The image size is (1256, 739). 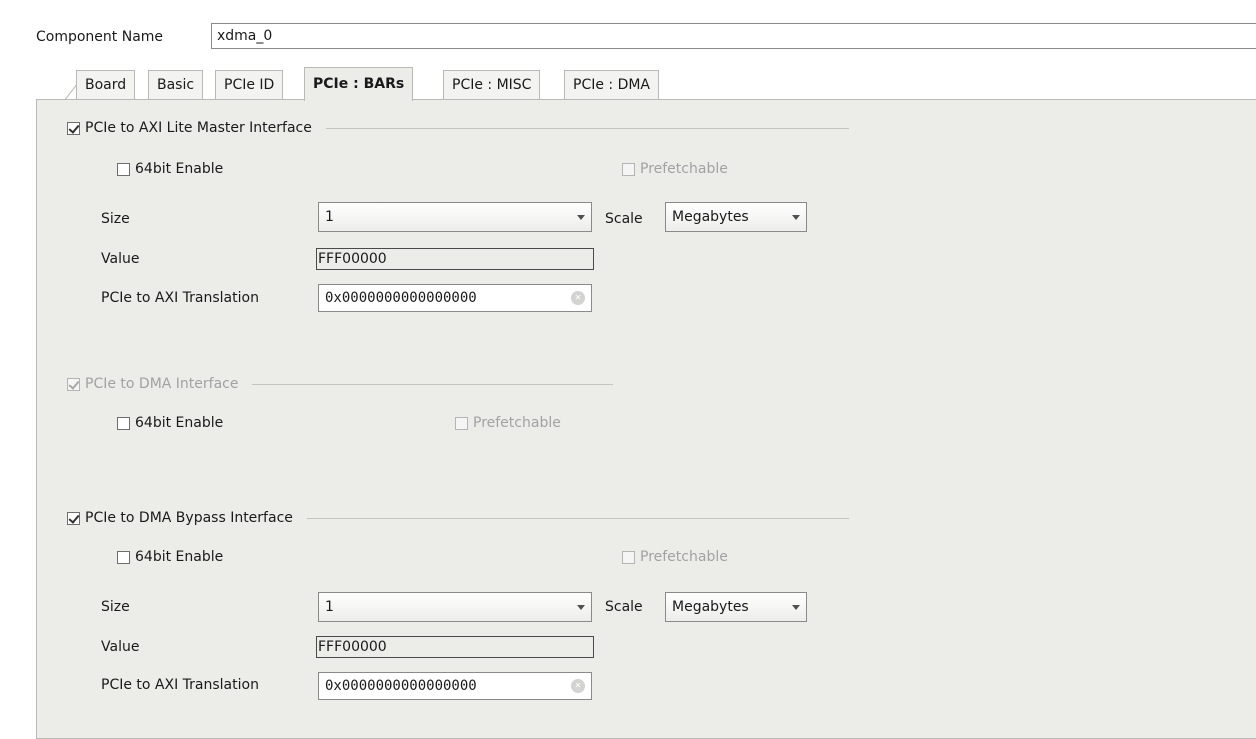 I want to click on dma-bypass-scale-label: Scale, so click(x=624, y=607).